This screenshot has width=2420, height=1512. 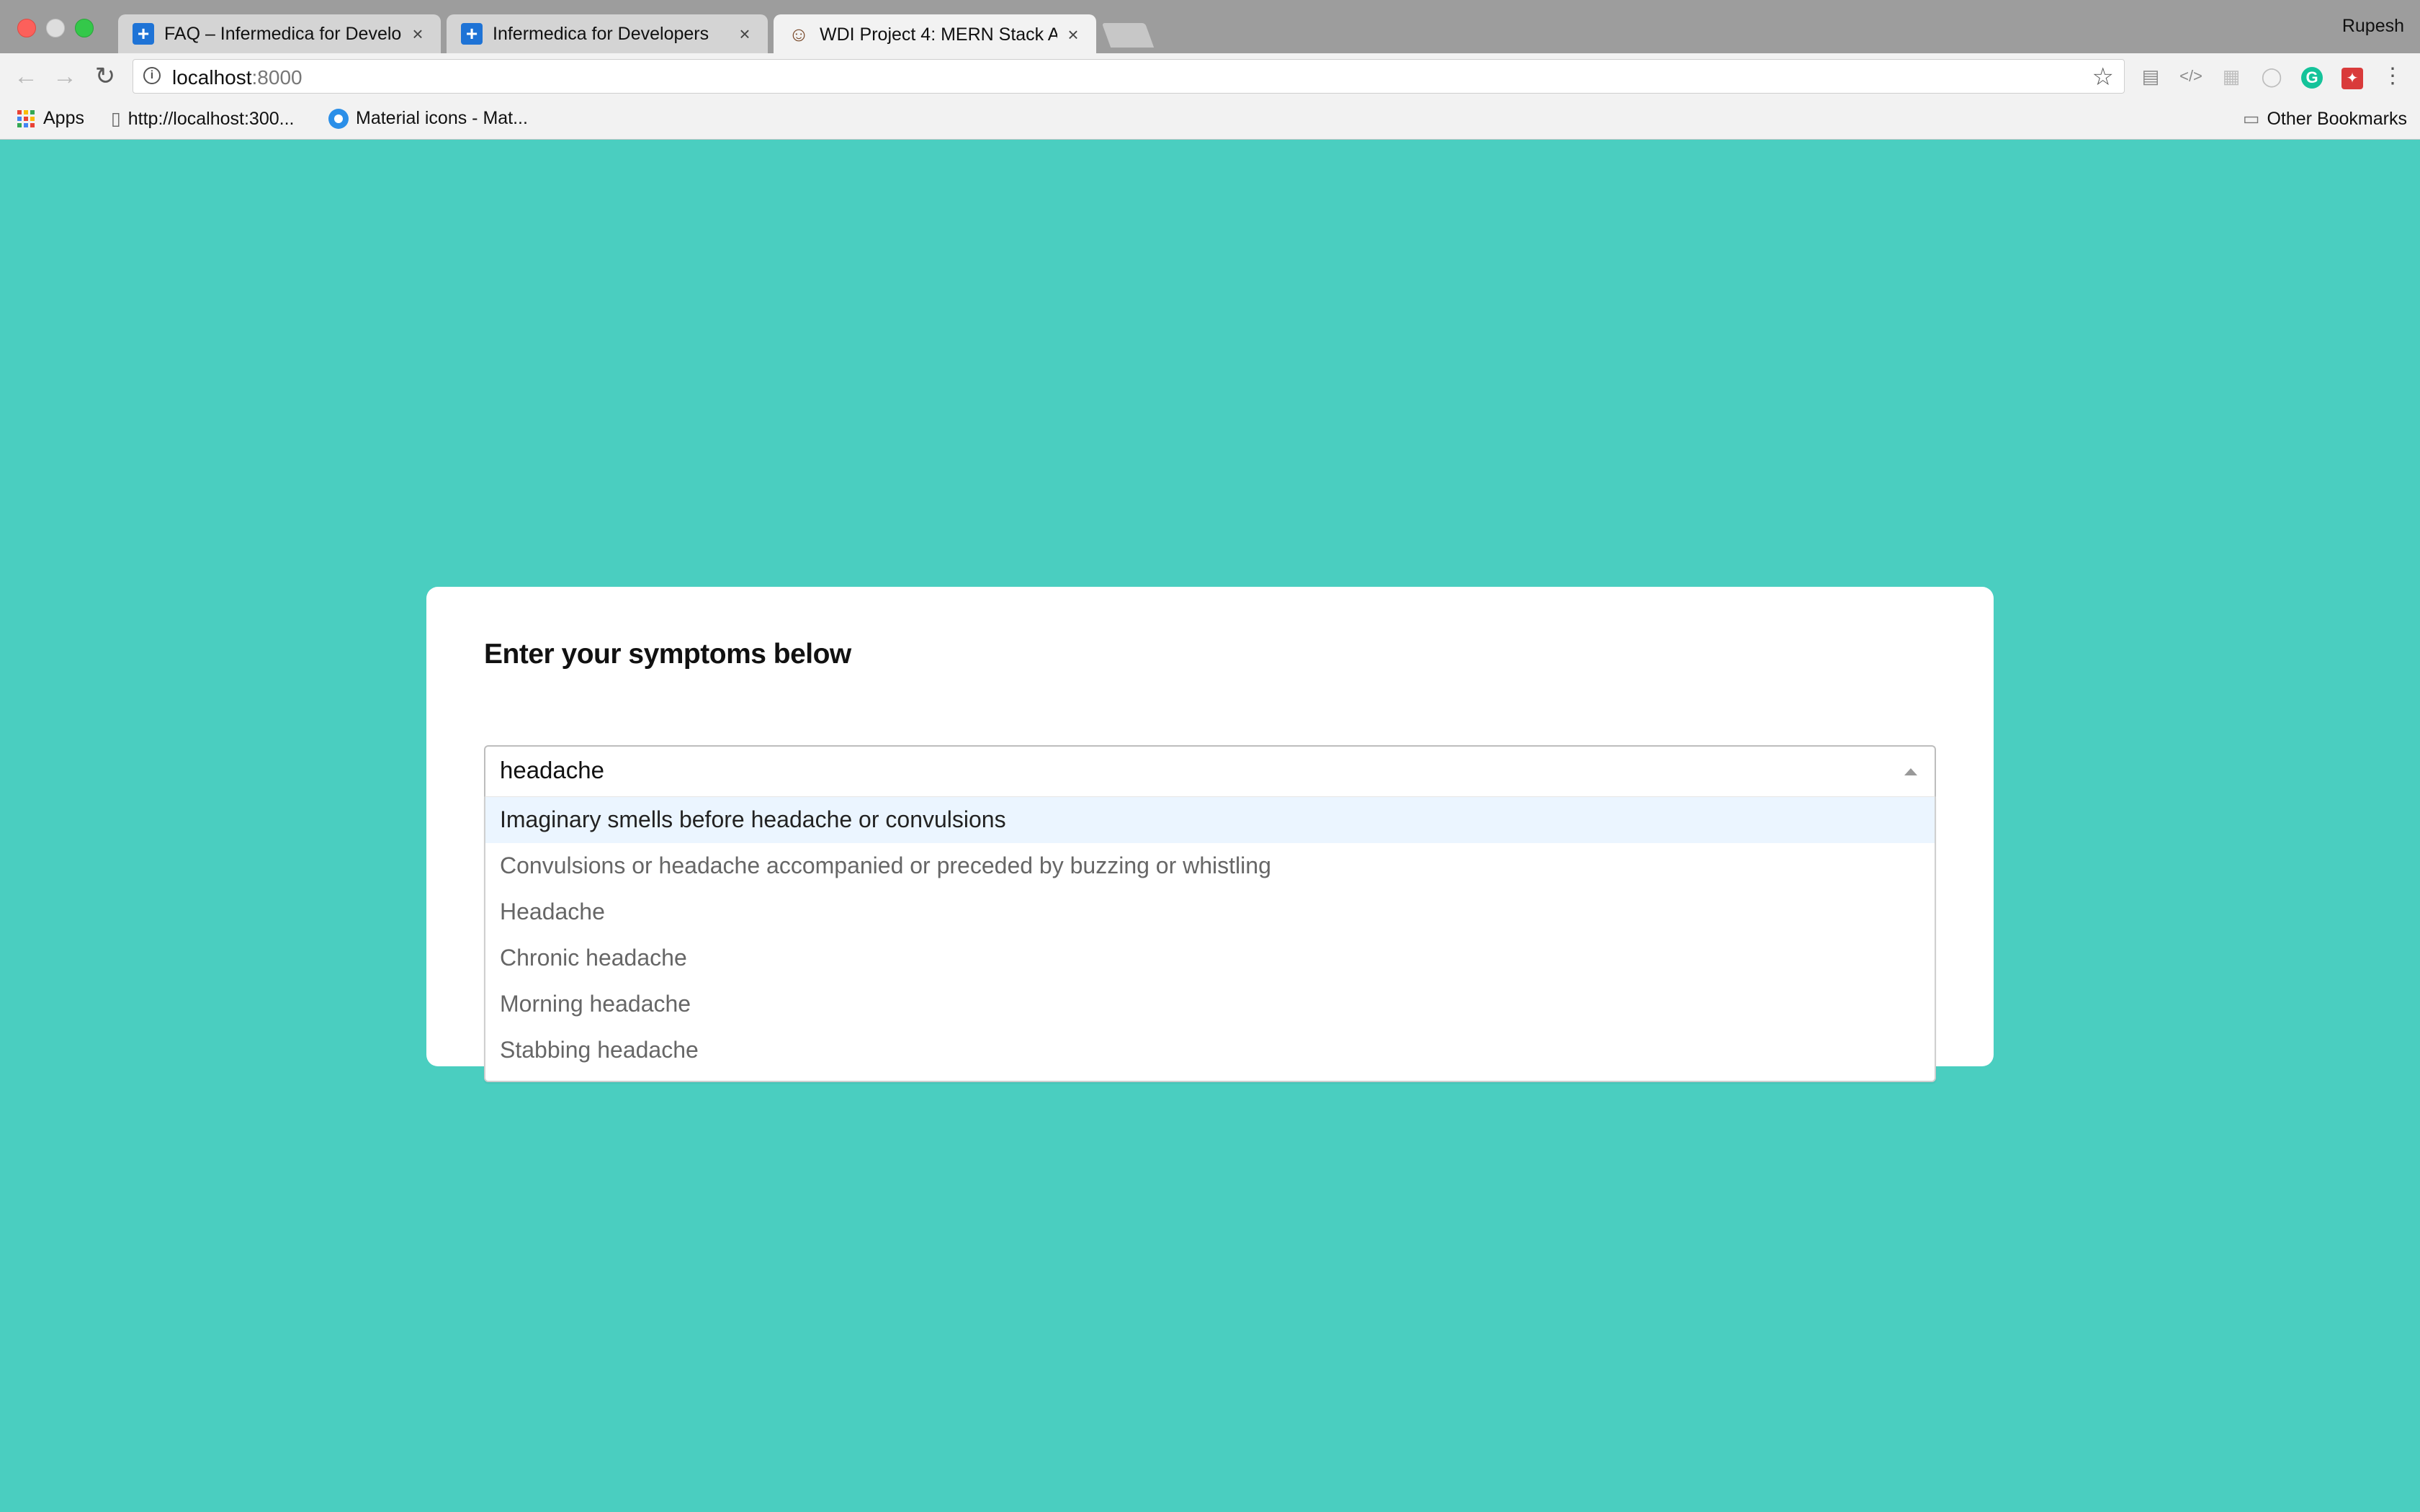 I want to click on url-port: :8000, so click(x=276, y=77).